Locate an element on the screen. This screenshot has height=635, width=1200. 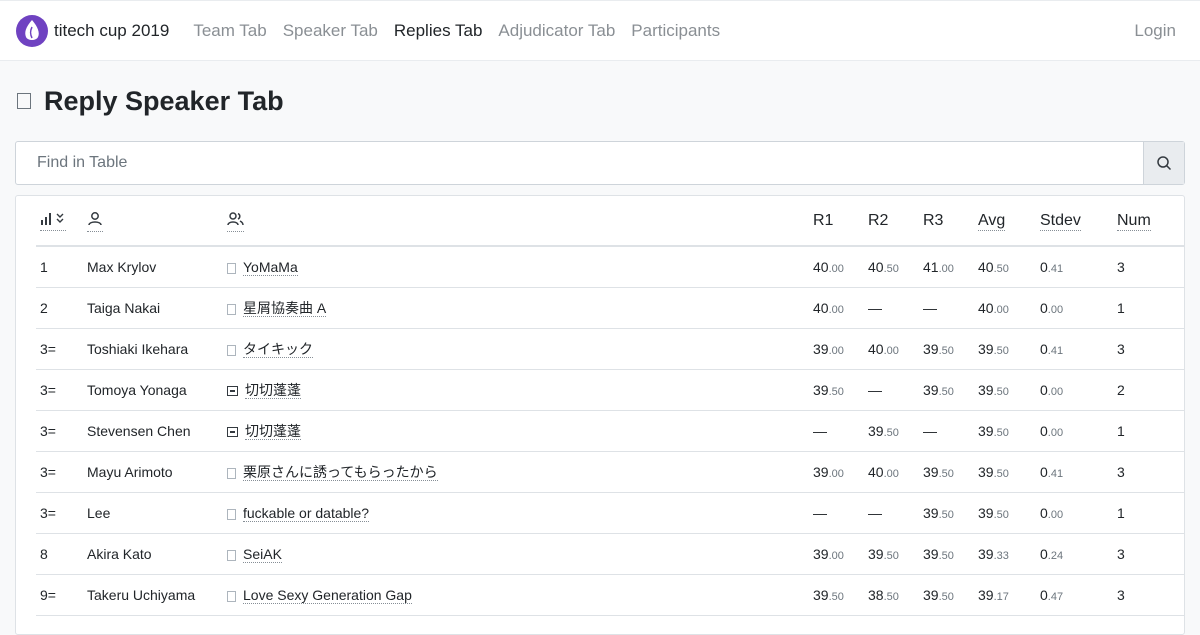
rank-cell: 1 is located at coordinates (59, 267).